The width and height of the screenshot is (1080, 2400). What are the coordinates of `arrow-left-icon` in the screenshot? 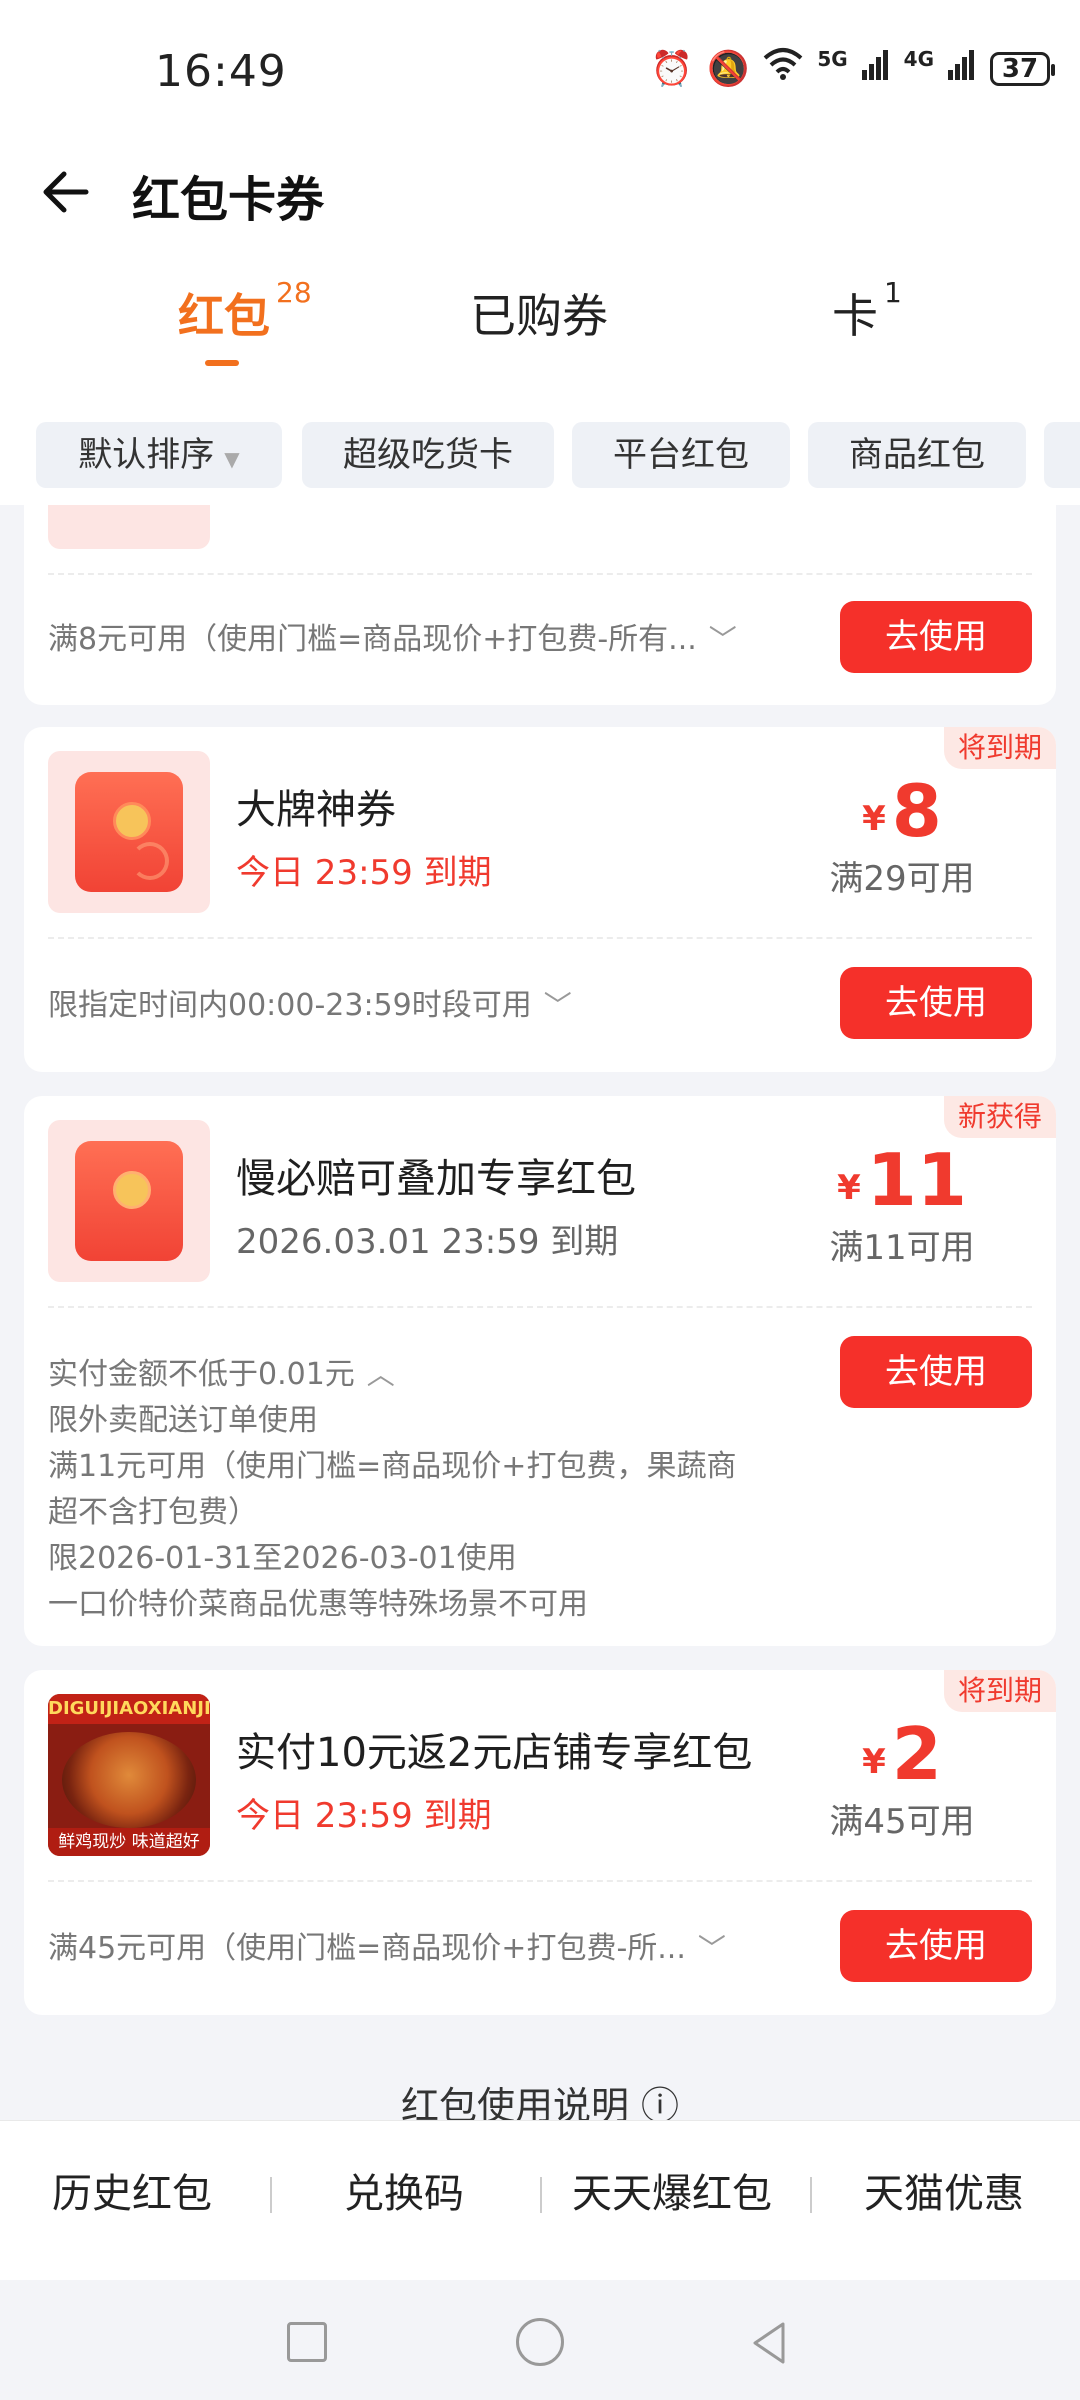 It's located at (66, 192).